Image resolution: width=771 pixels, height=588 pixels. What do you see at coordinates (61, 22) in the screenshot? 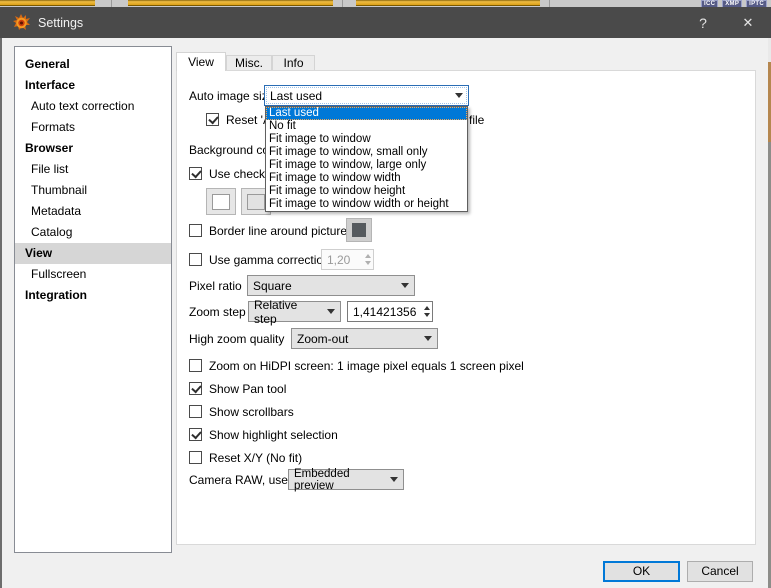
I see `dialog-title: Settings` at bounding box center [61, 22].